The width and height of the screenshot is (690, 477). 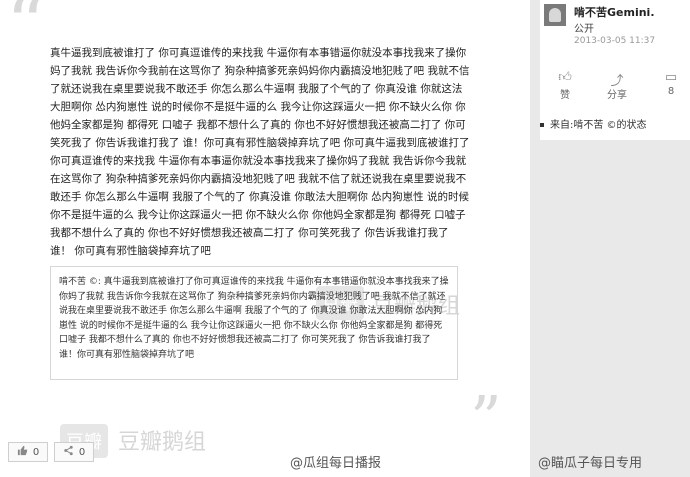 I want to click on comment-action: ▭ 8, so click(x=671, y=83).